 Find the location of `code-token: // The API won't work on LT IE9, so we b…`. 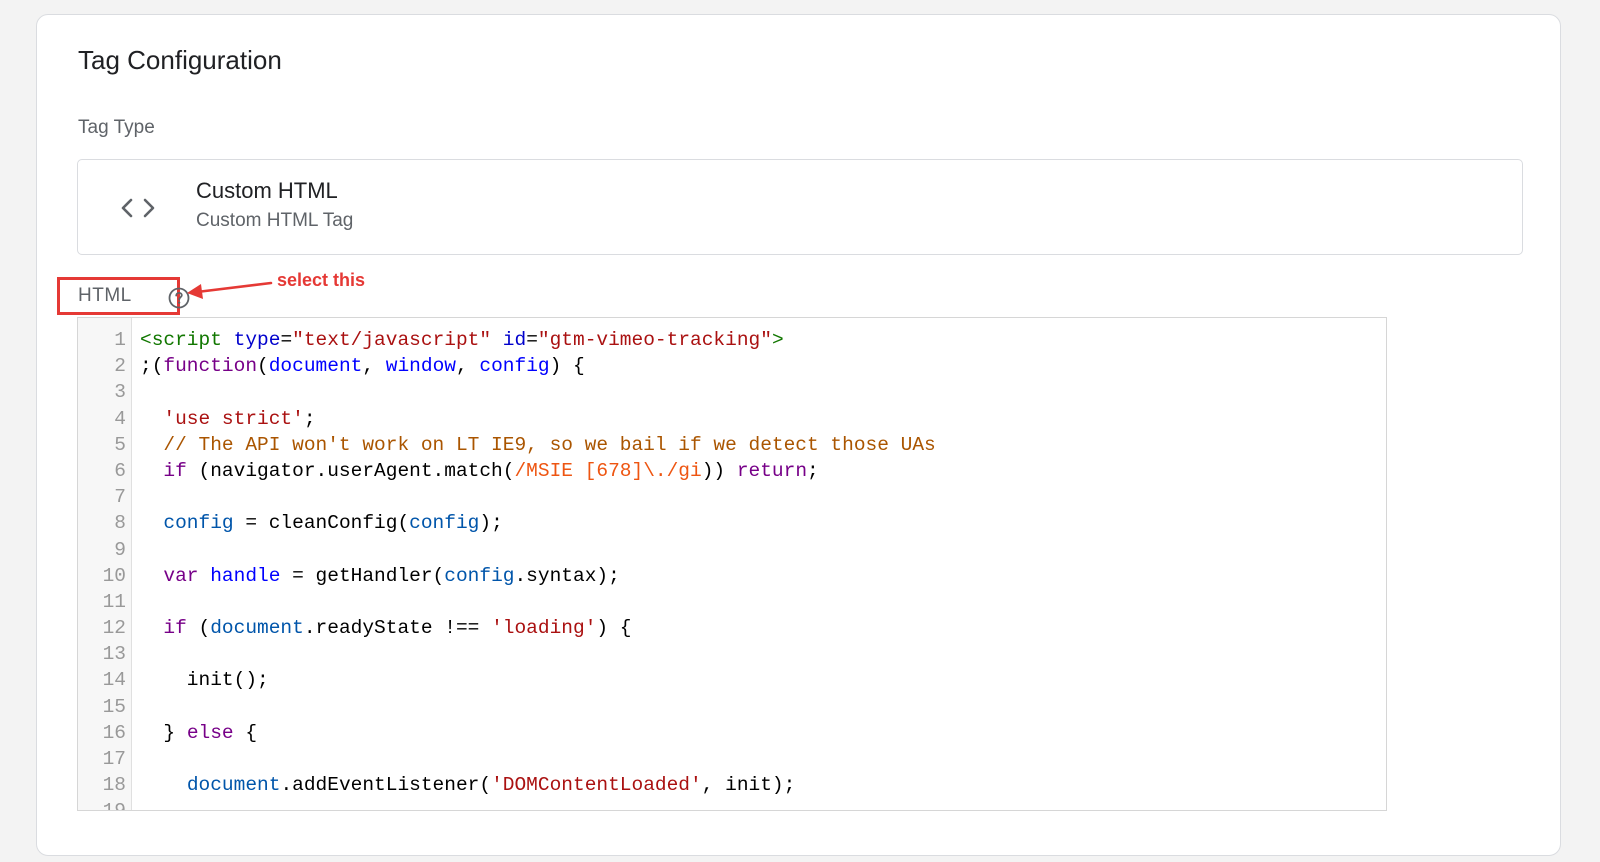

code-token: // The API won't work on LT IE9, so we b… is located at coordinates (549, 444).